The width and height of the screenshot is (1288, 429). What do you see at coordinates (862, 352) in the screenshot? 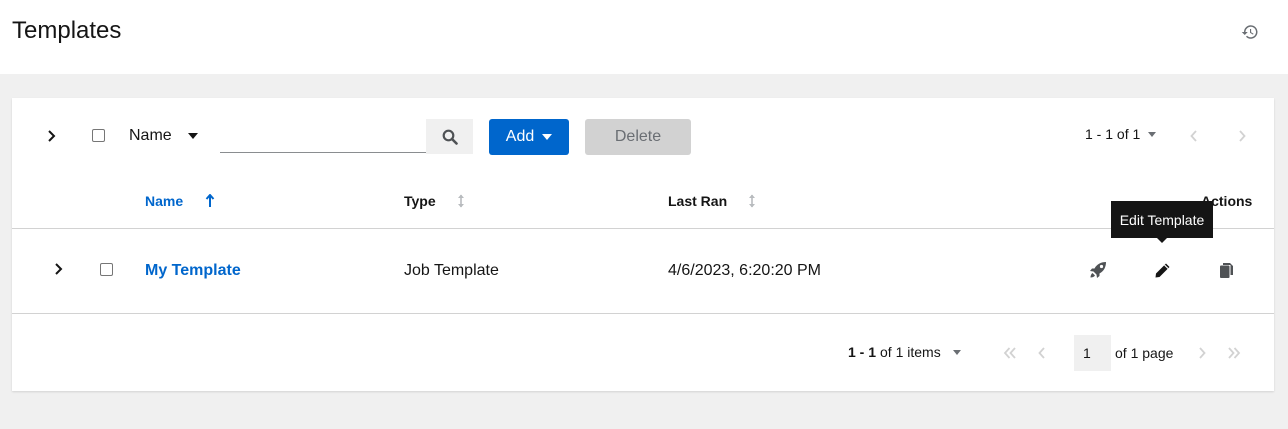
I see `pagination-range: 1 - 1` at bounding box center [862, 352].